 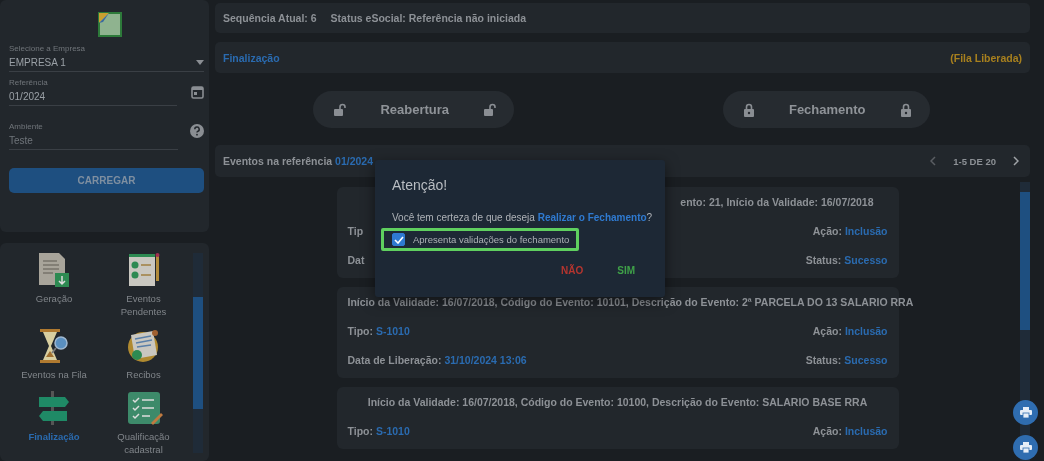 I want to click on menu-item: Qualificação cadastral, so click(x=143, y=423).